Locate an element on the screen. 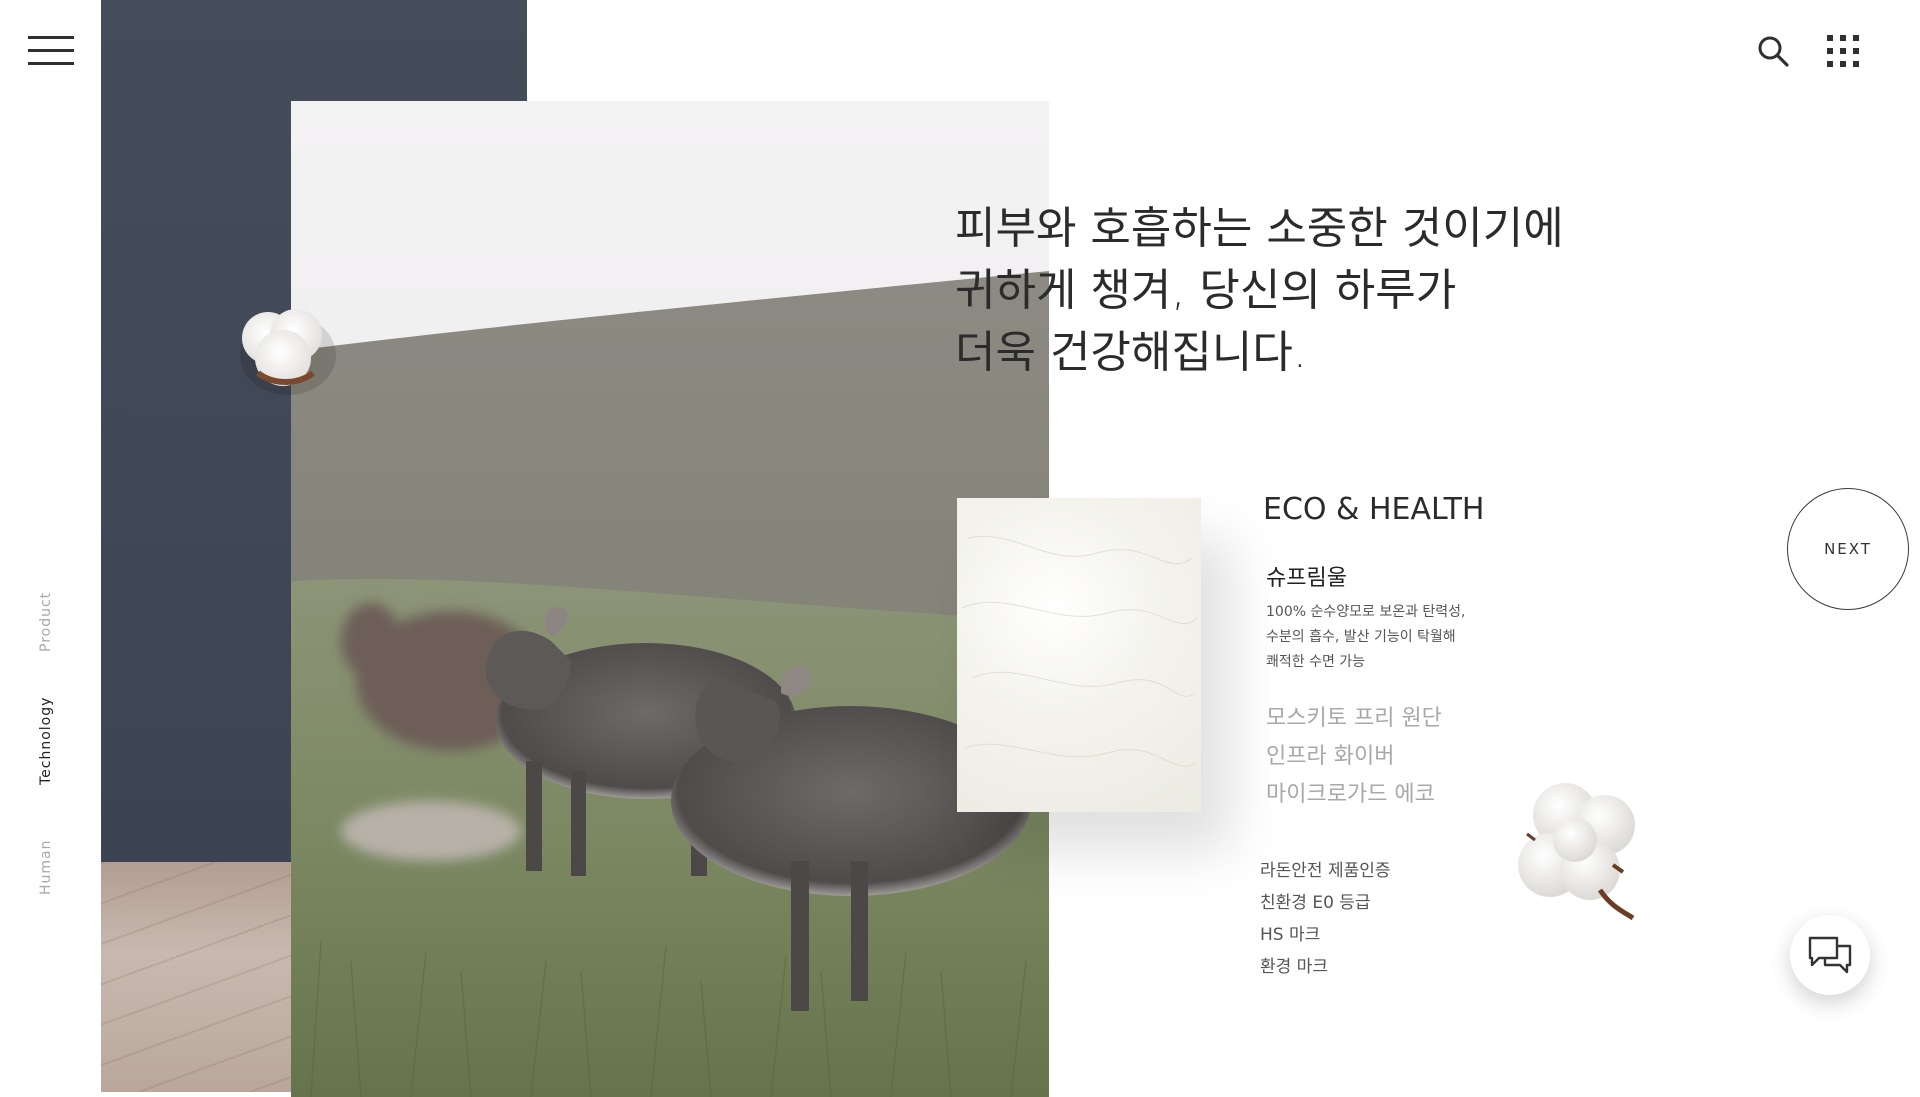 This screenshot has width=1920, height=1097. headline-line: 피부와 호흡하는 소중한 것이기에 is located at coordinates (1259, 228).